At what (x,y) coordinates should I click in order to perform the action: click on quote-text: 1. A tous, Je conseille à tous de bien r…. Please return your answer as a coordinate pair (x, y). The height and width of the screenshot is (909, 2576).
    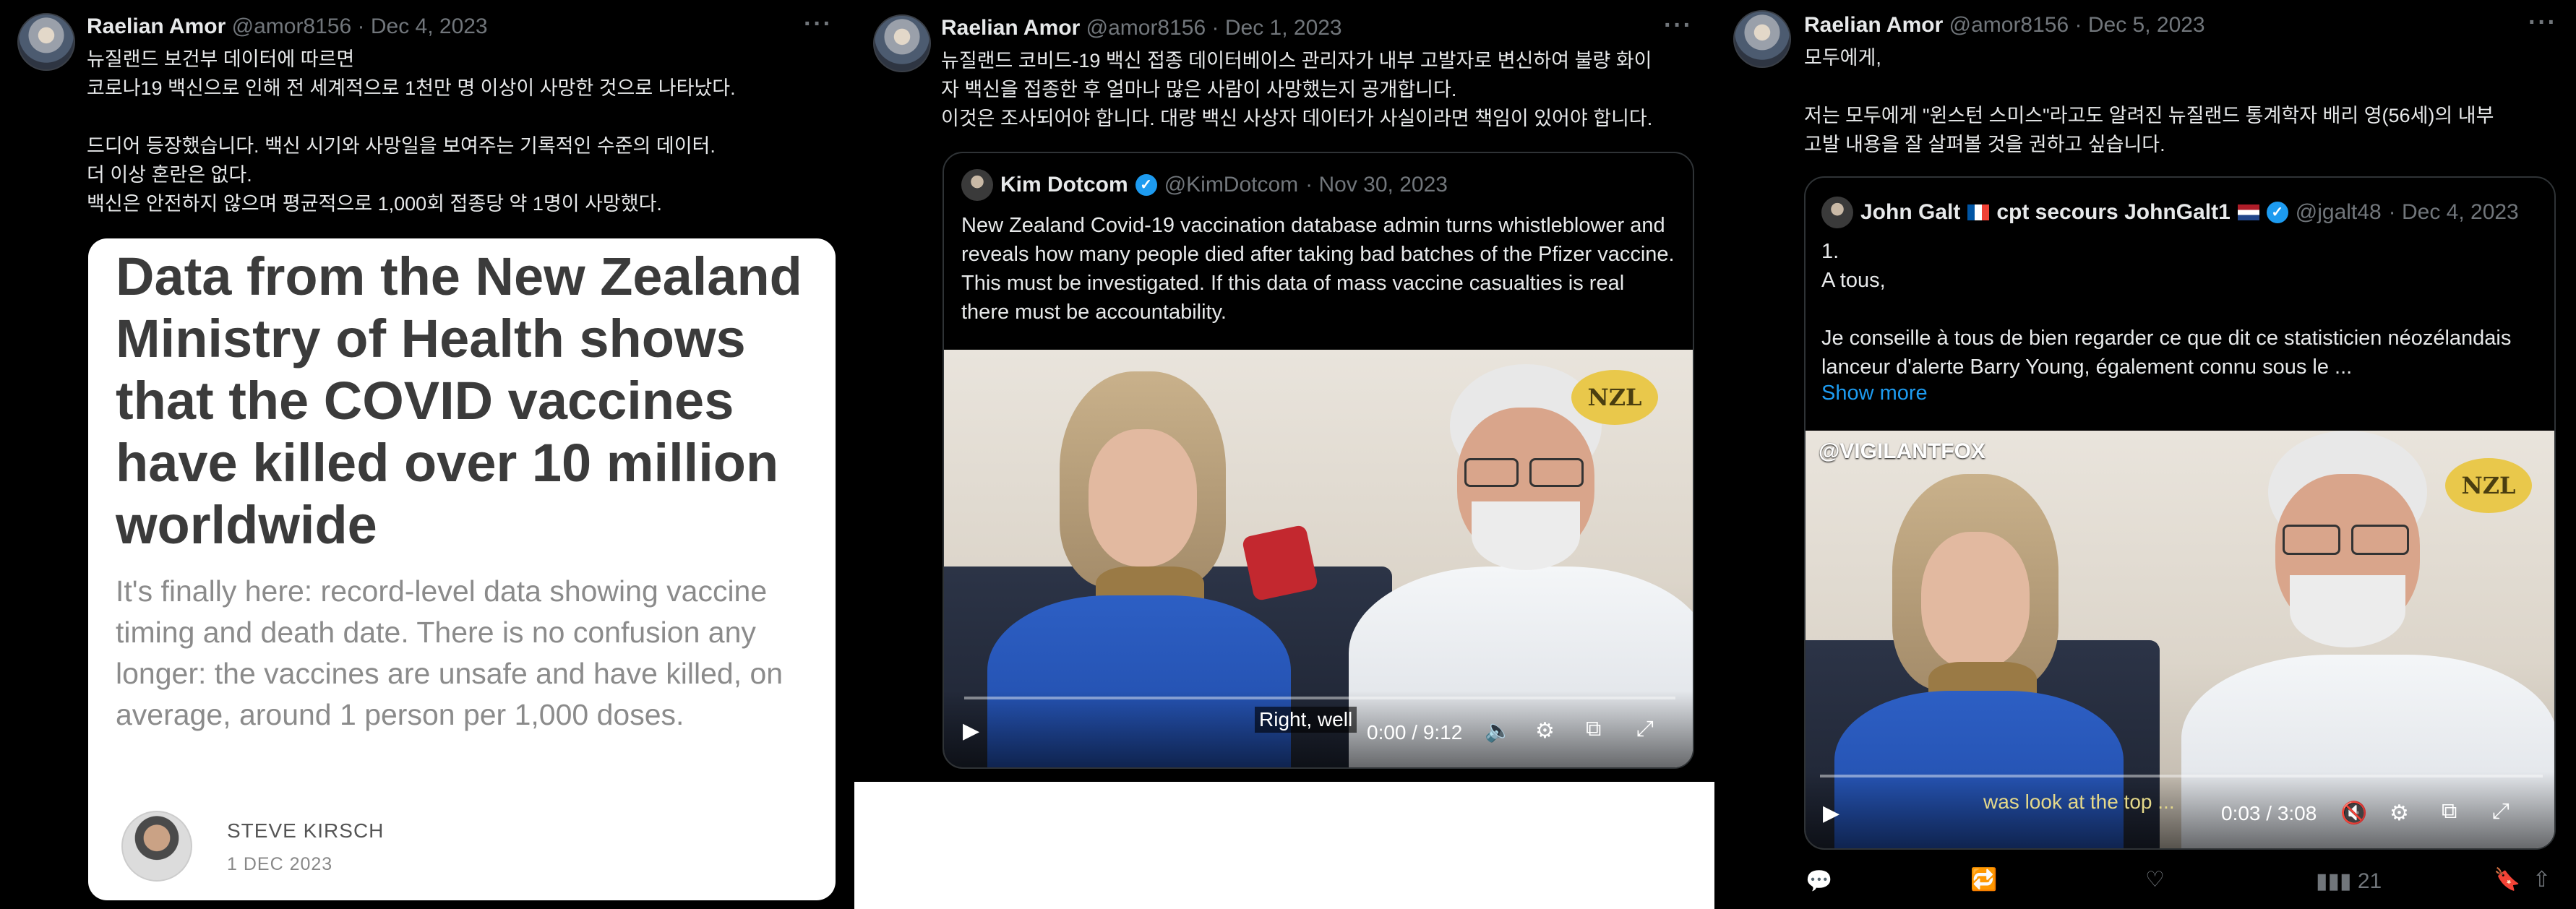
    Looking at the image, I should click on (2166, 309).